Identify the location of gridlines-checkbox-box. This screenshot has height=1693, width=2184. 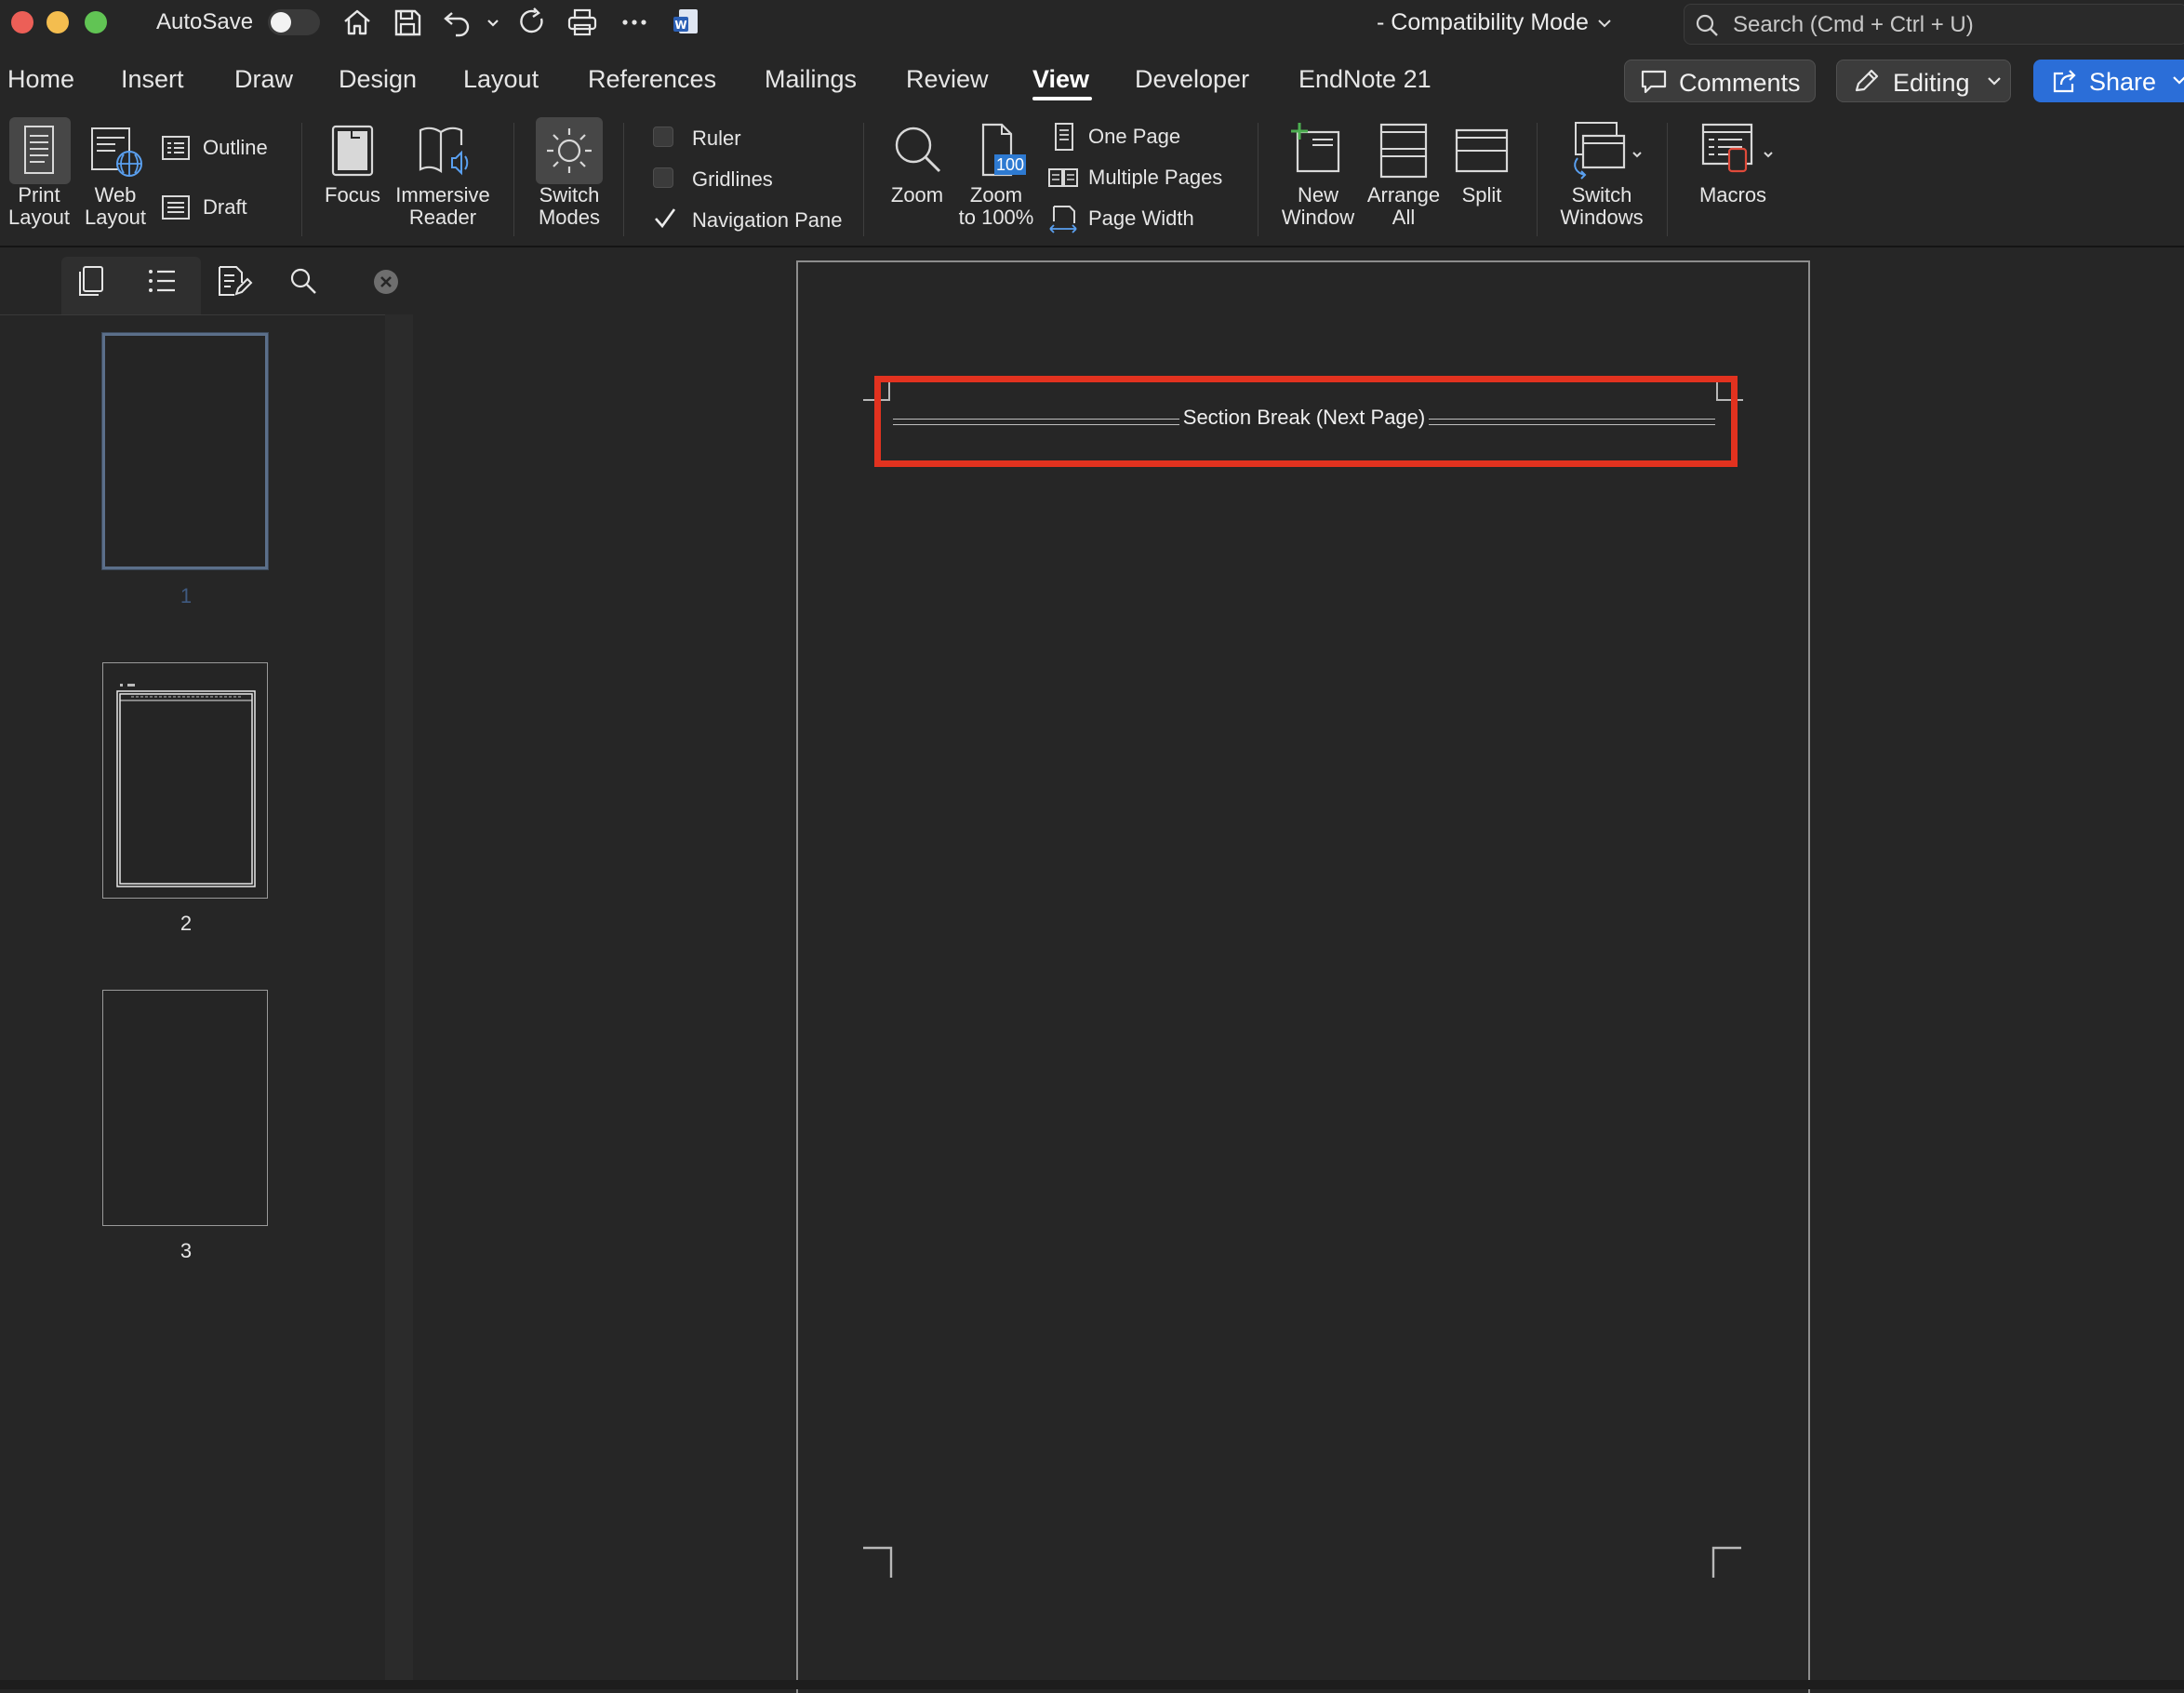
(663, 178).